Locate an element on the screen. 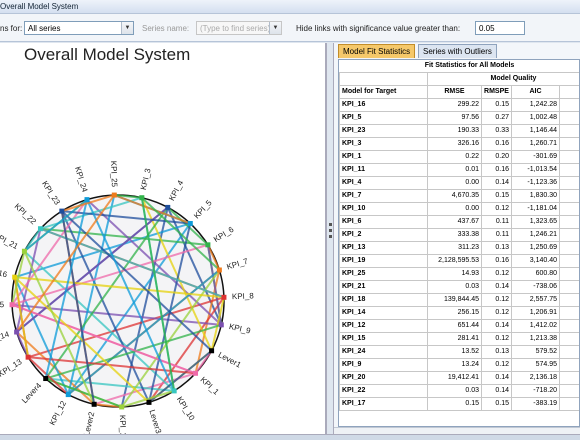  stat-cell: 1,412.02 is located at coordinates (535, 325).